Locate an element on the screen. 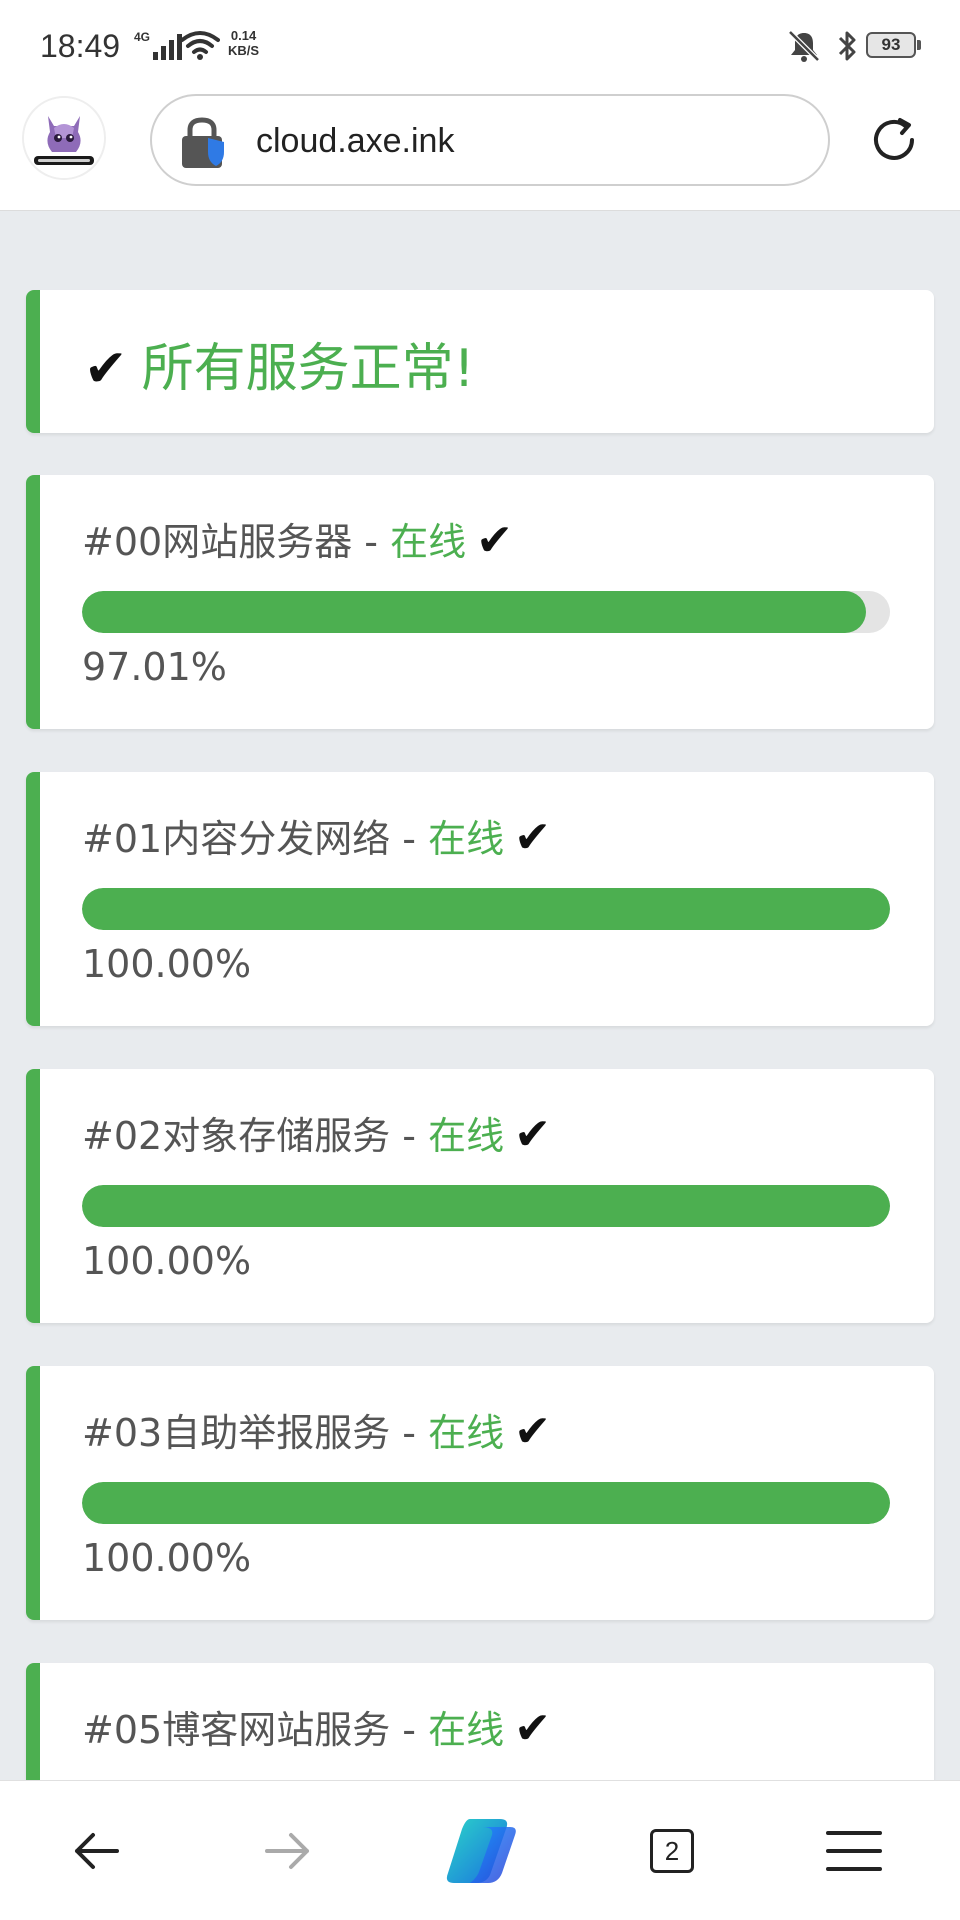 This screenshot has width=960, height=1920. service-card: #00网站服务器 - 在线 ✔ 97.01% is located at coordinates (480, 602).